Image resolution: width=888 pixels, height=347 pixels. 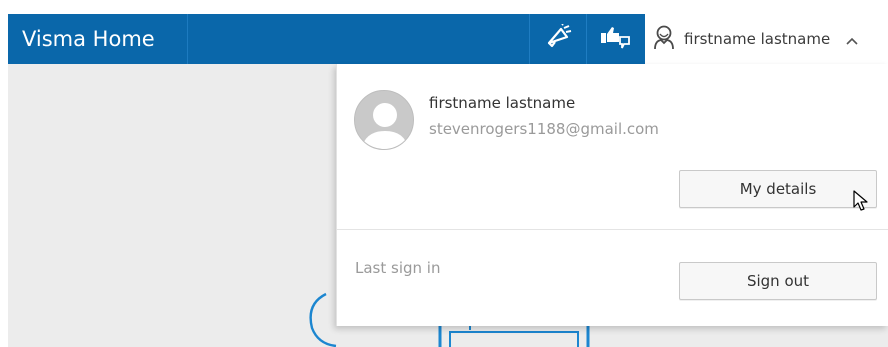 I want to click on megaphone-button, so click(x=559, y=39).